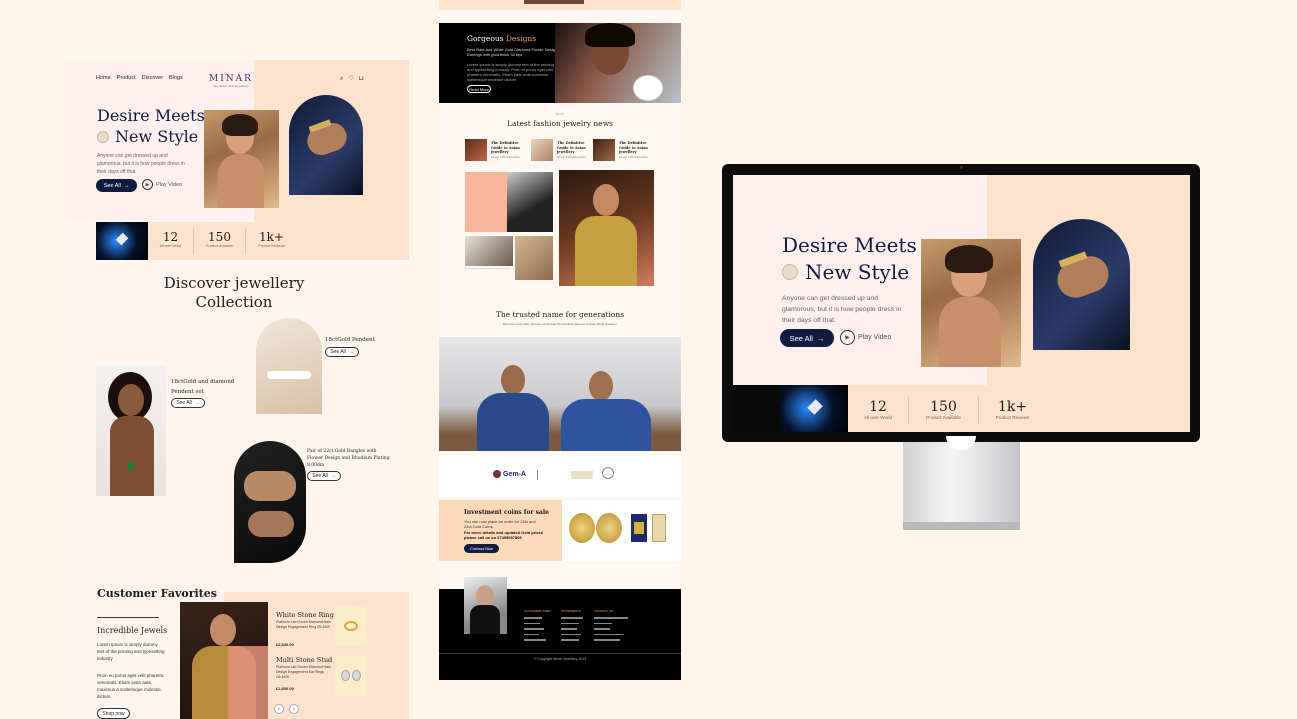 The image size is (1297, 719). I want to click on monitor-play-video-button: ▶ Play Video, so click(865, 337).